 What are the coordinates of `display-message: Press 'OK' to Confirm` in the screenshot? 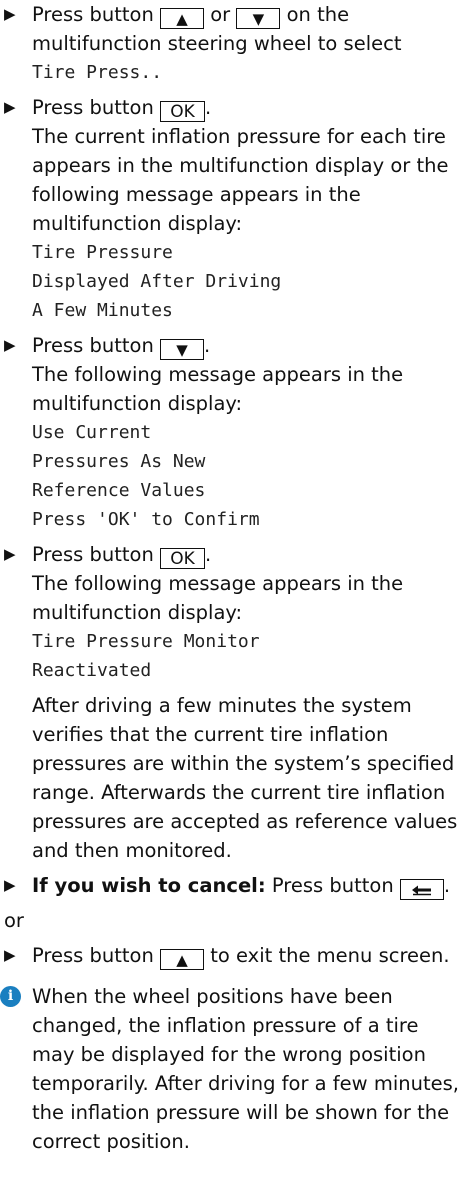 It's located at (146, 519).